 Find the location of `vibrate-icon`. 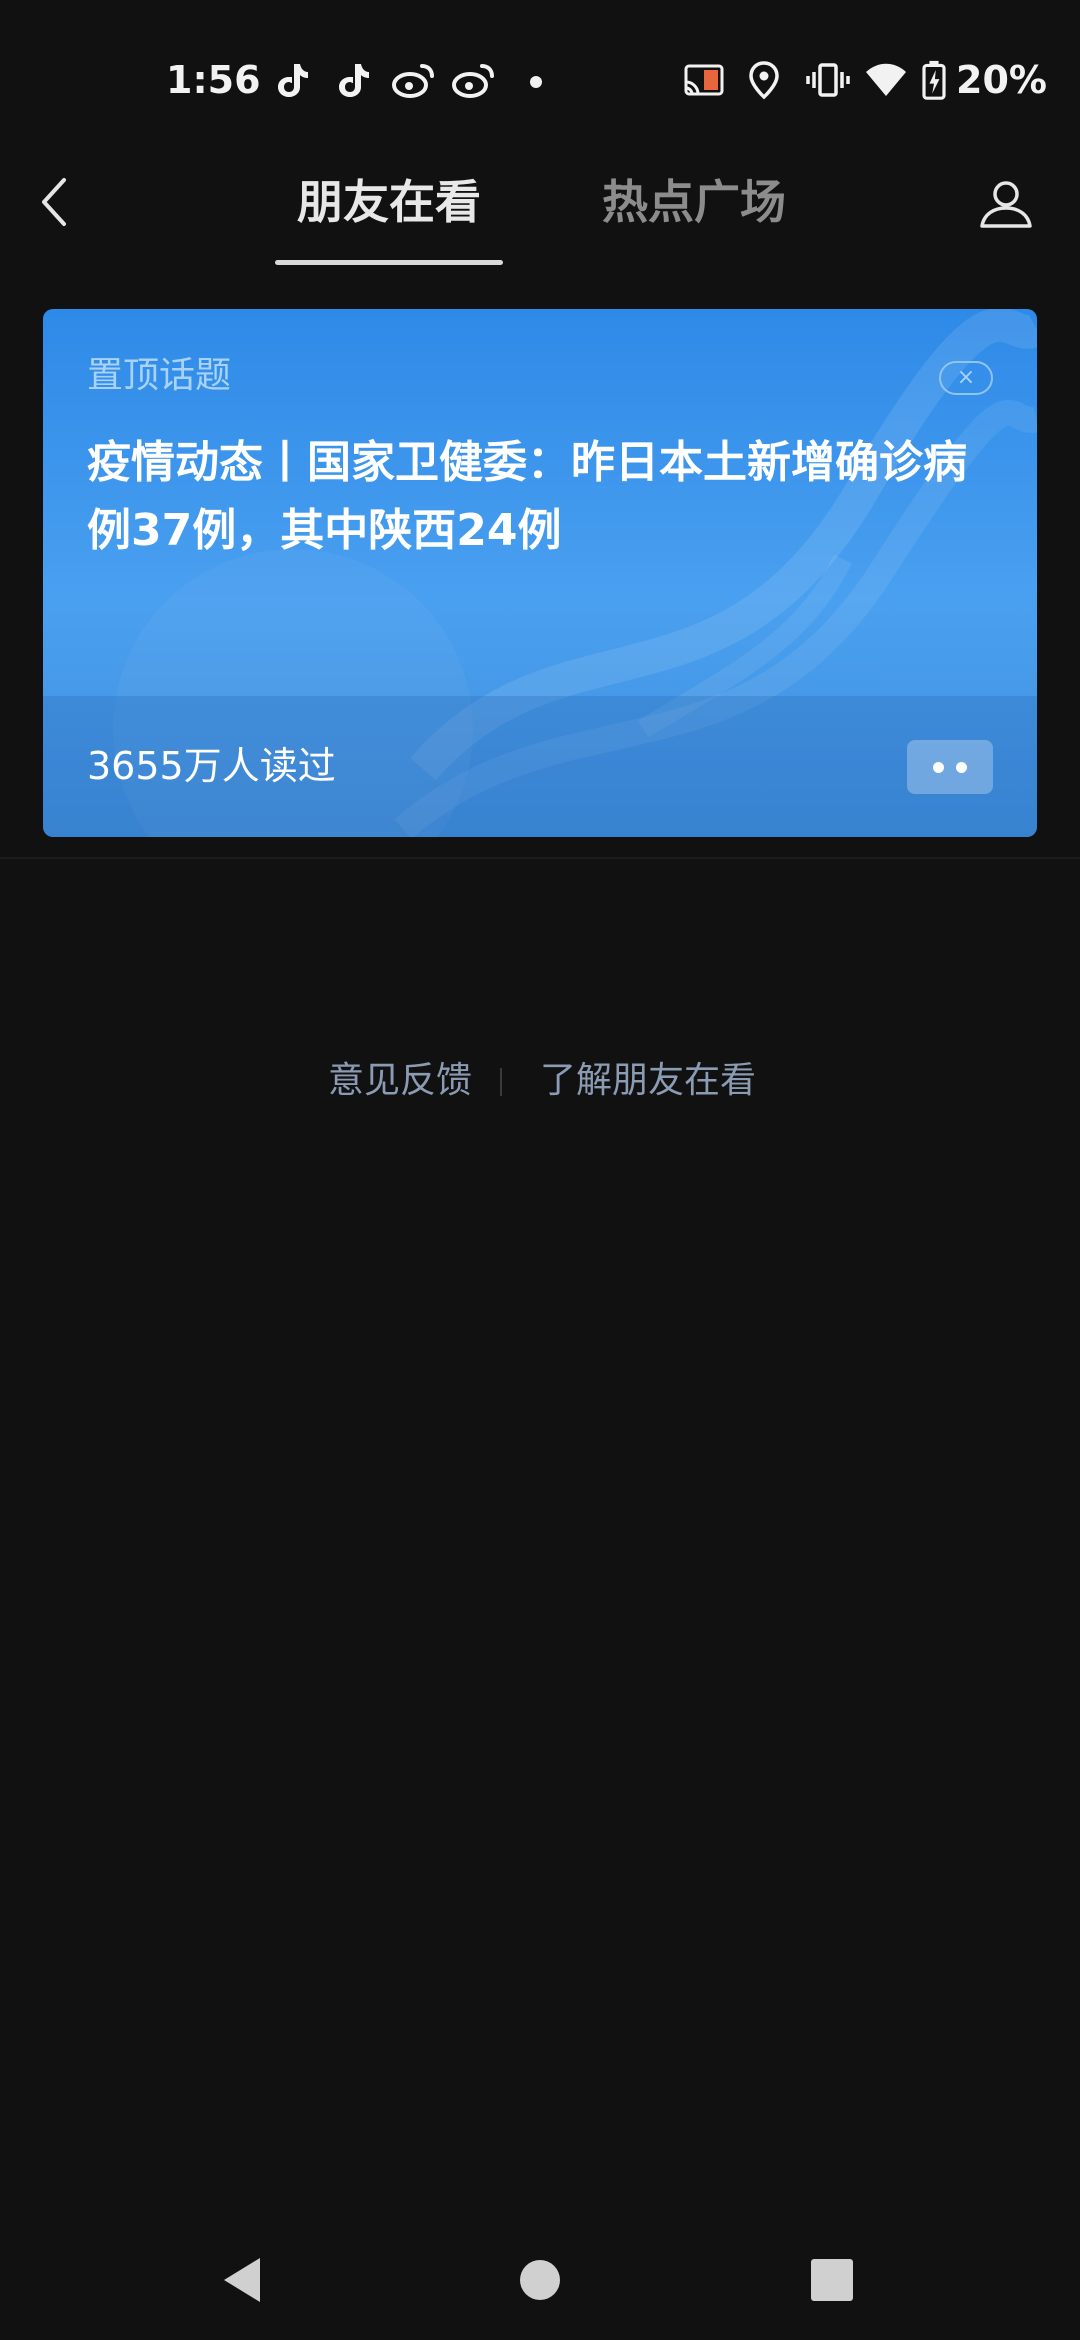

vibrate-icon is located at coordinates (828, 80).